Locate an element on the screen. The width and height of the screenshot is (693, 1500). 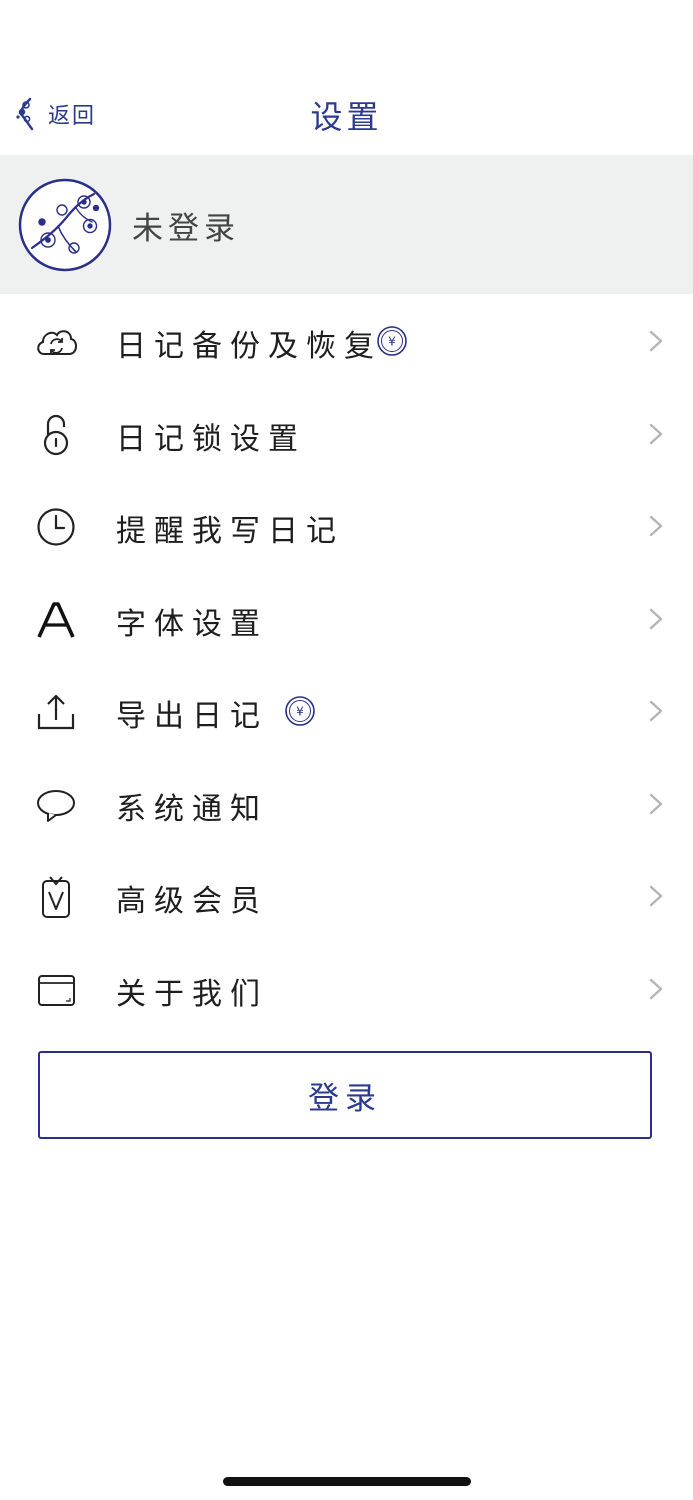
menu-label-lock: 日记锁设置 is located at coordinates (211, 439).